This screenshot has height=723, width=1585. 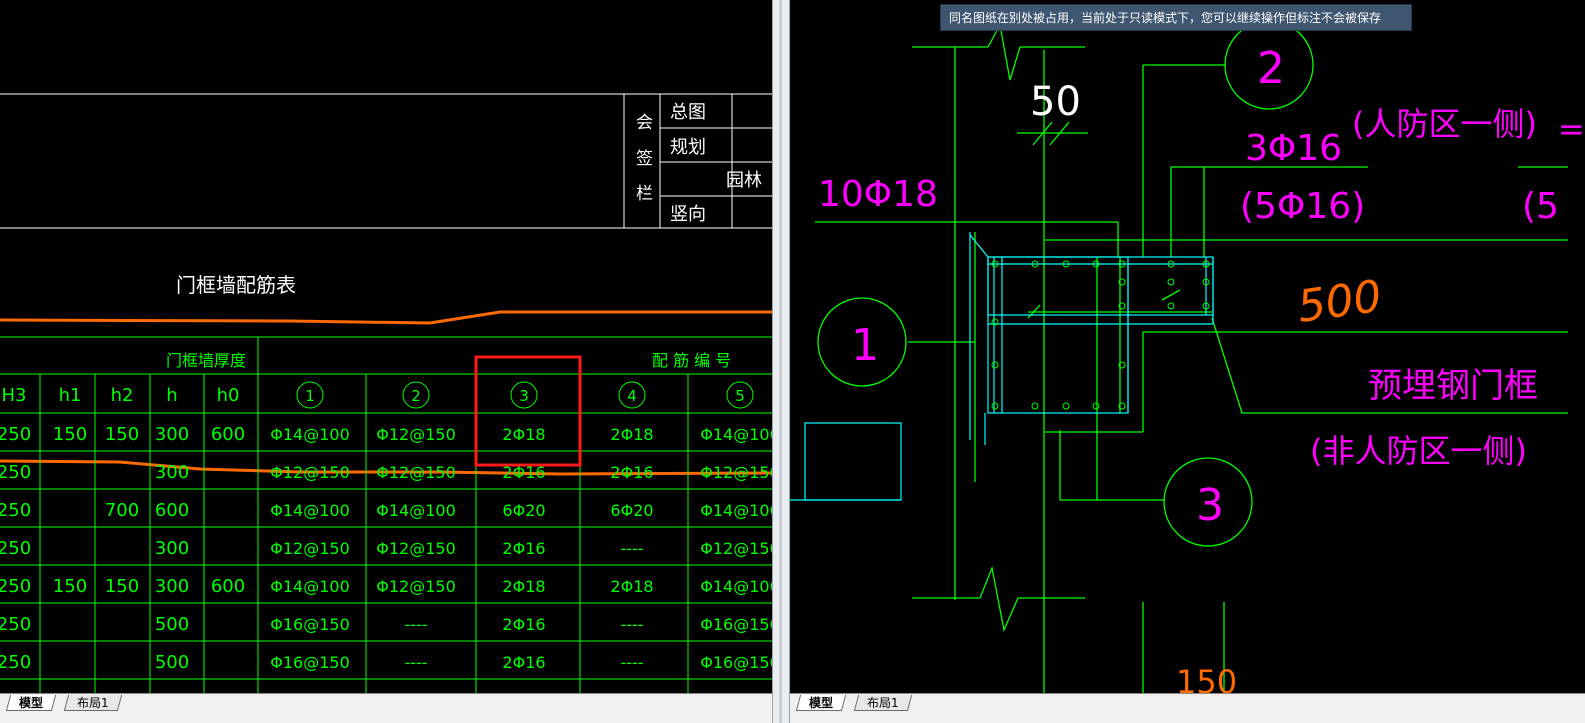 I want to click on signoff-label-2: 签, so click(x=644, y=159).